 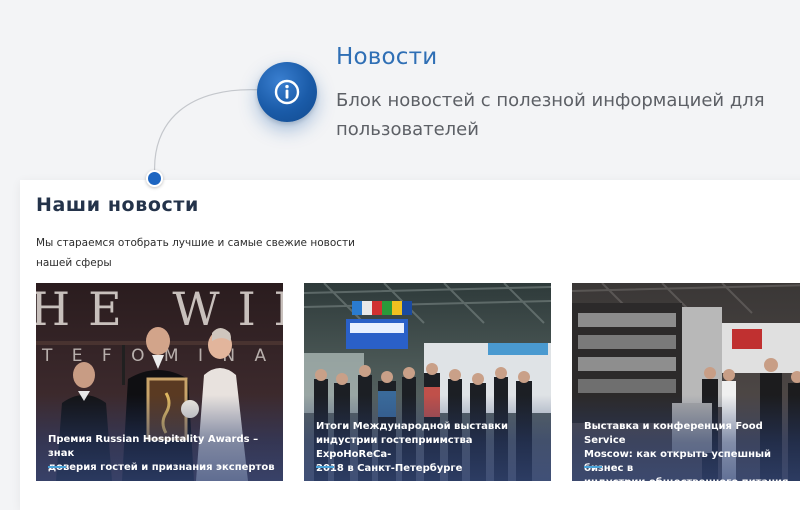 I want to click on info-icon, so click(x=287, y=92).